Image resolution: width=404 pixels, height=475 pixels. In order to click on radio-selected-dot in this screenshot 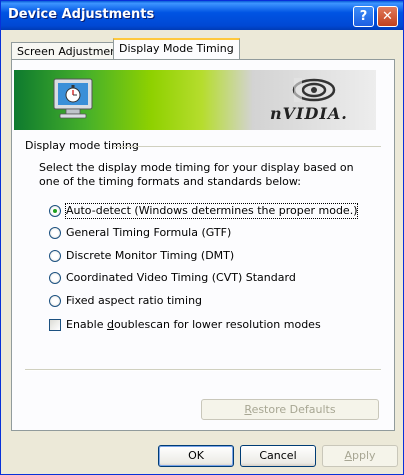, I will do `click(55, 211)`.